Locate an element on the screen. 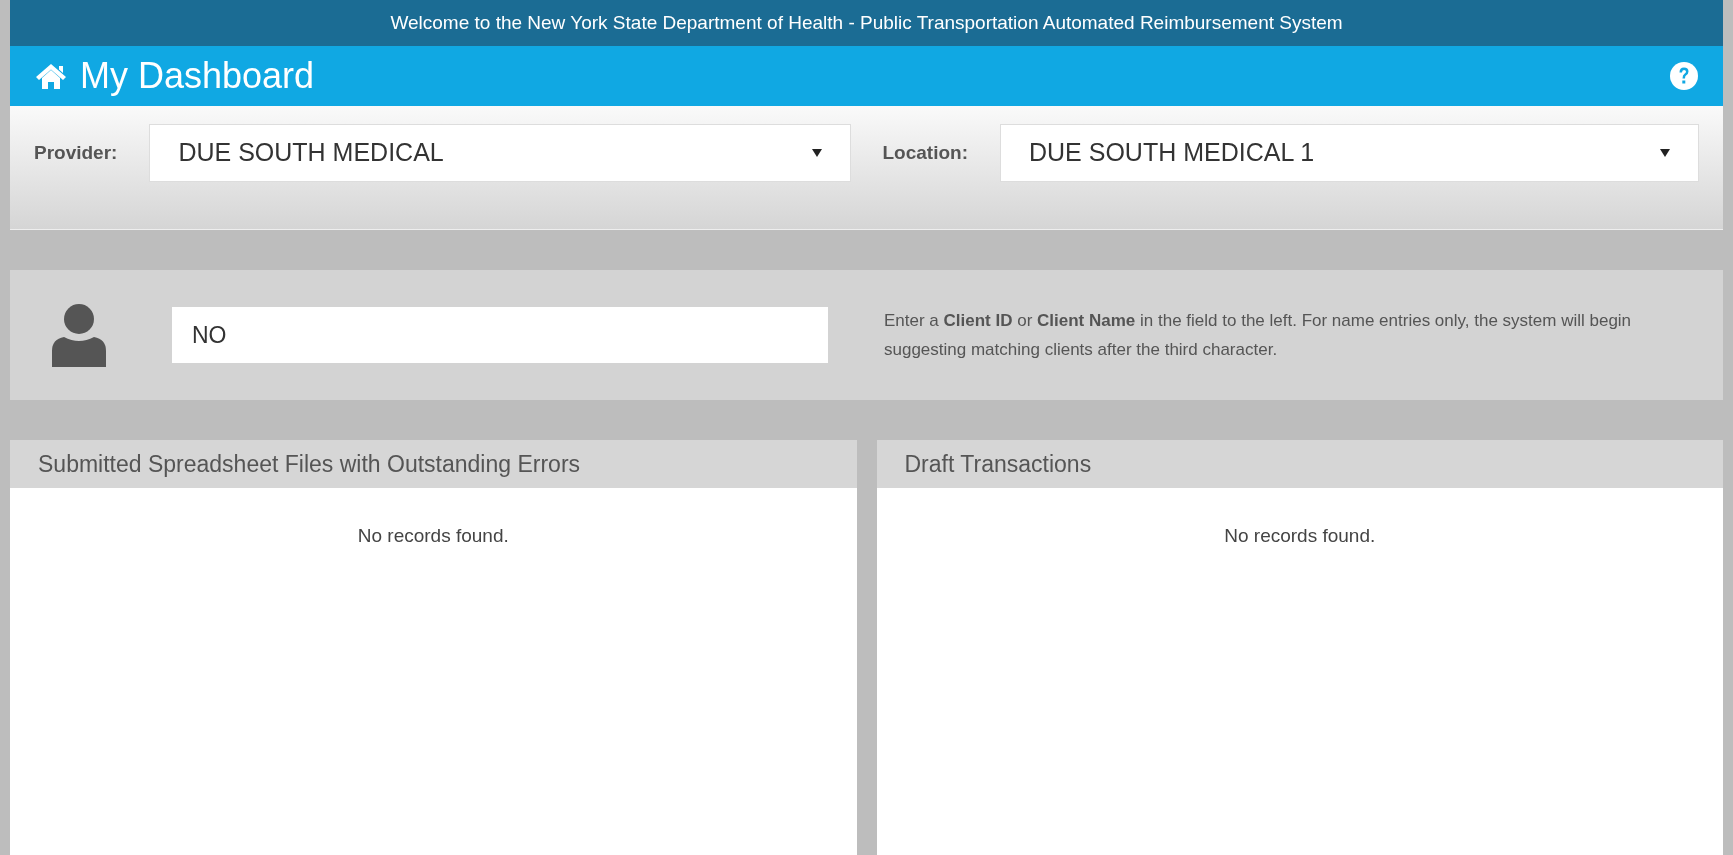 Image resolution: width=1733 pixels, height=855 pixels. person-icon is located at coordinates (79, 335).